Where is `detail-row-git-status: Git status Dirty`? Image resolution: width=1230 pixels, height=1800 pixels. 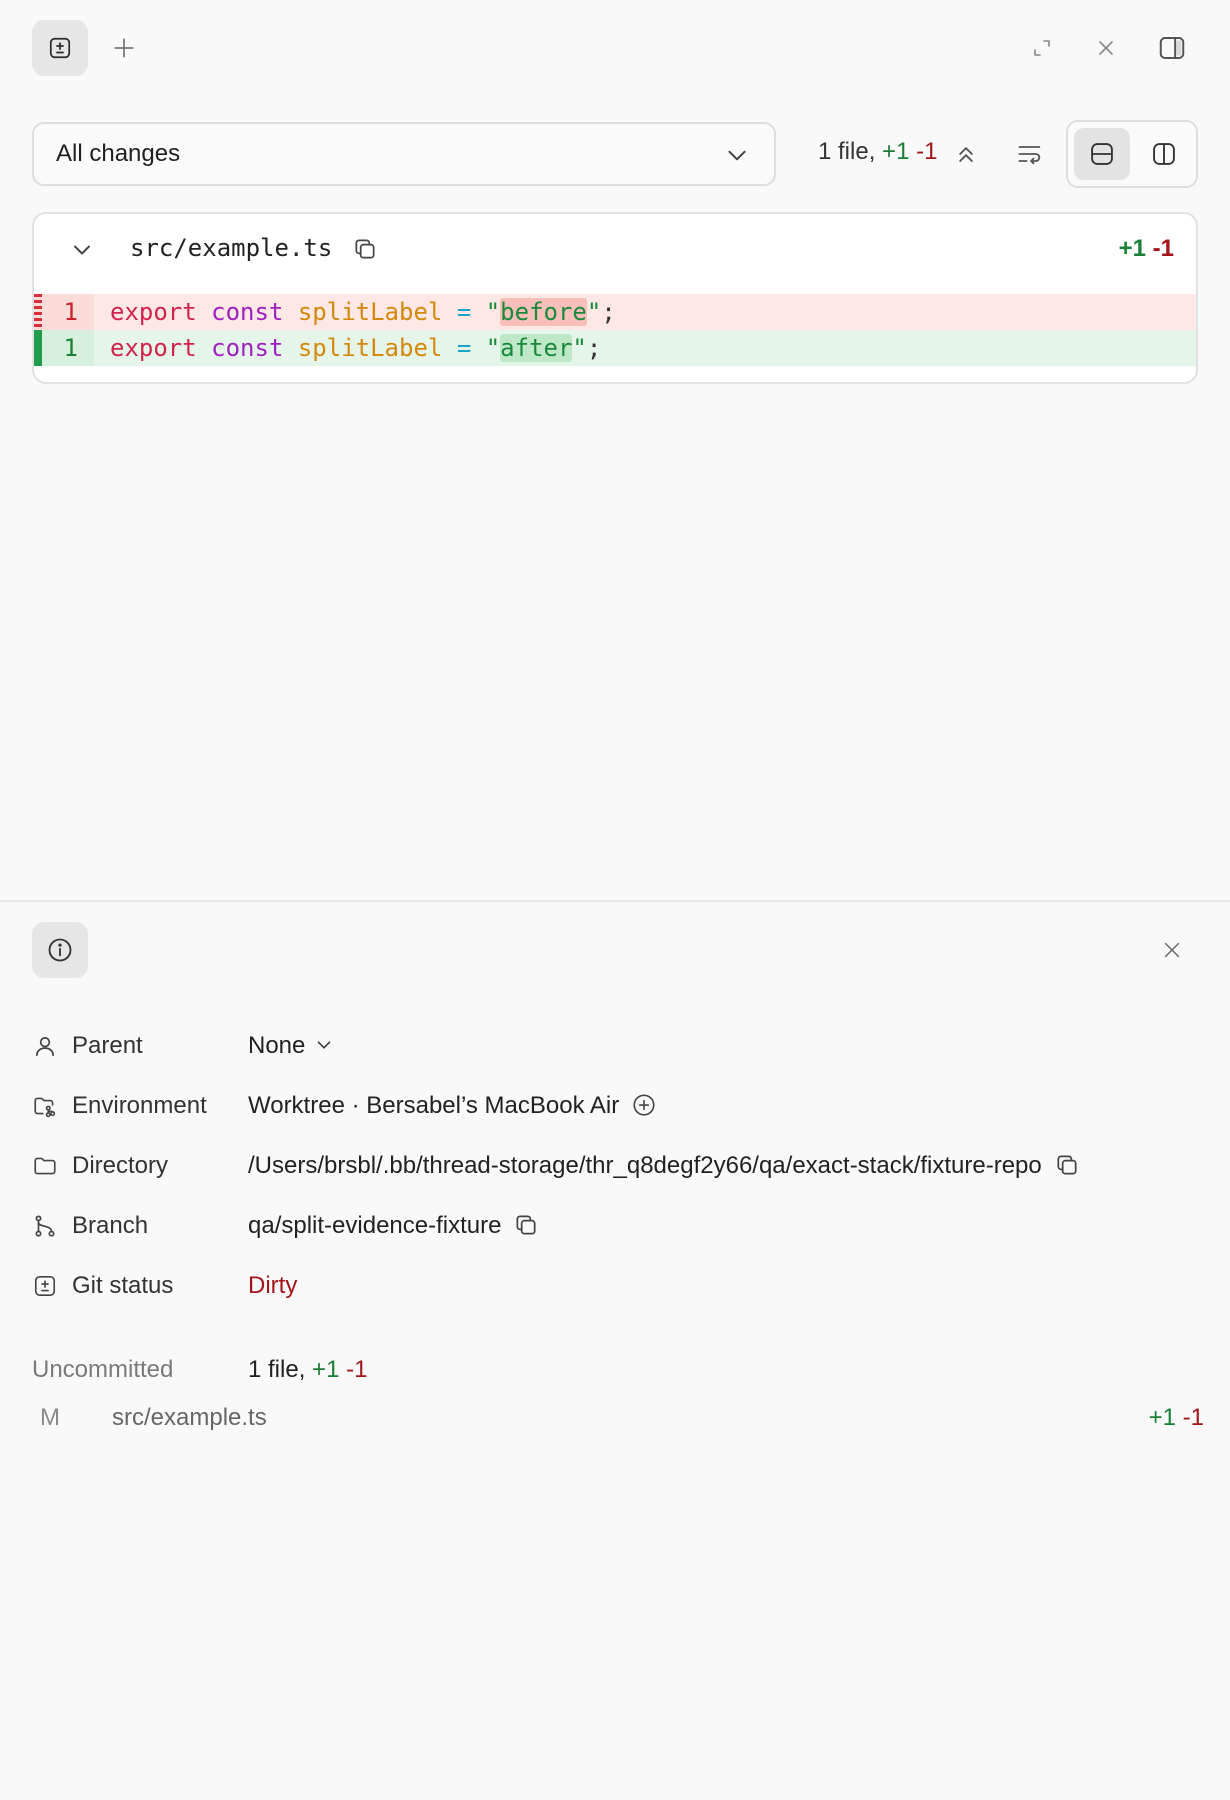 detail-row-git-status: Git status Dirty is located at coordinates (615, 1286).